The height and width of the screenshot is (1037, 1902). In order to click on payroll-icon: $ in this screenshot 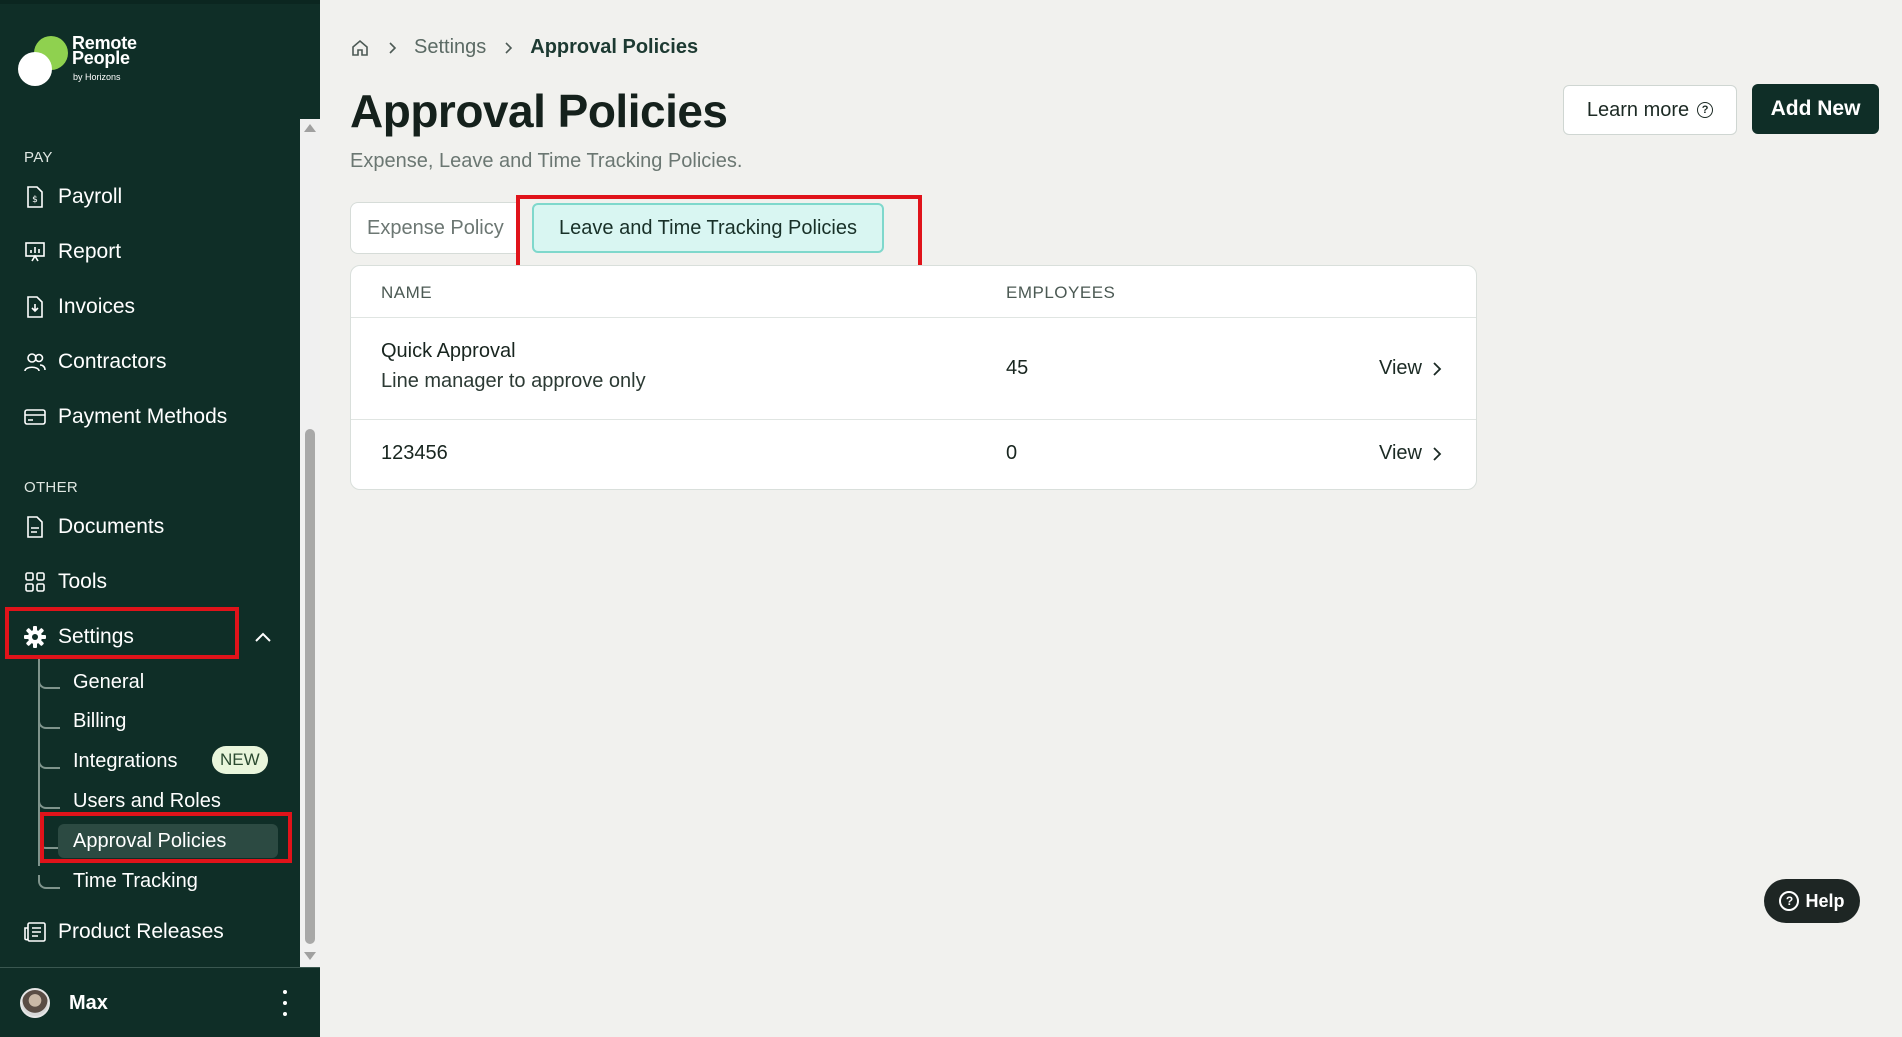, I will do `click(35, 197)`.